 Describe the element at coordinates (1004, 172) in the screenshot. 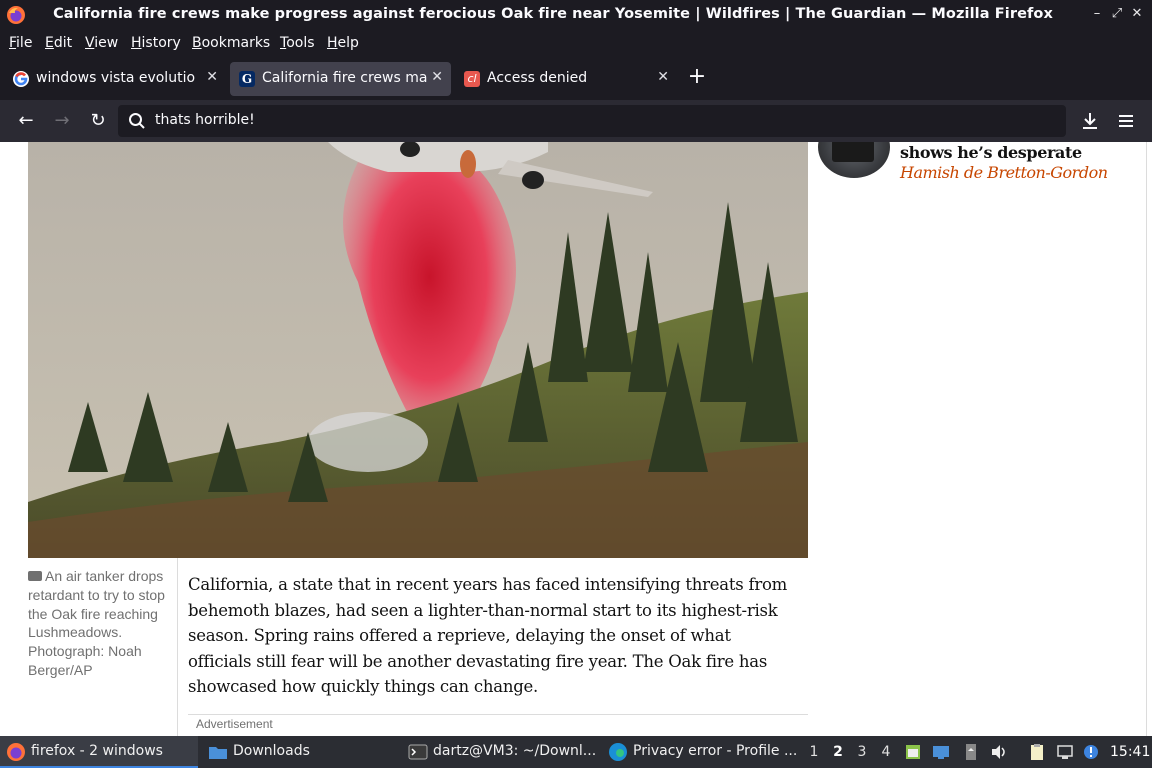

I see `related-article-author: Hamish de Bretton-Gordon` at that location.